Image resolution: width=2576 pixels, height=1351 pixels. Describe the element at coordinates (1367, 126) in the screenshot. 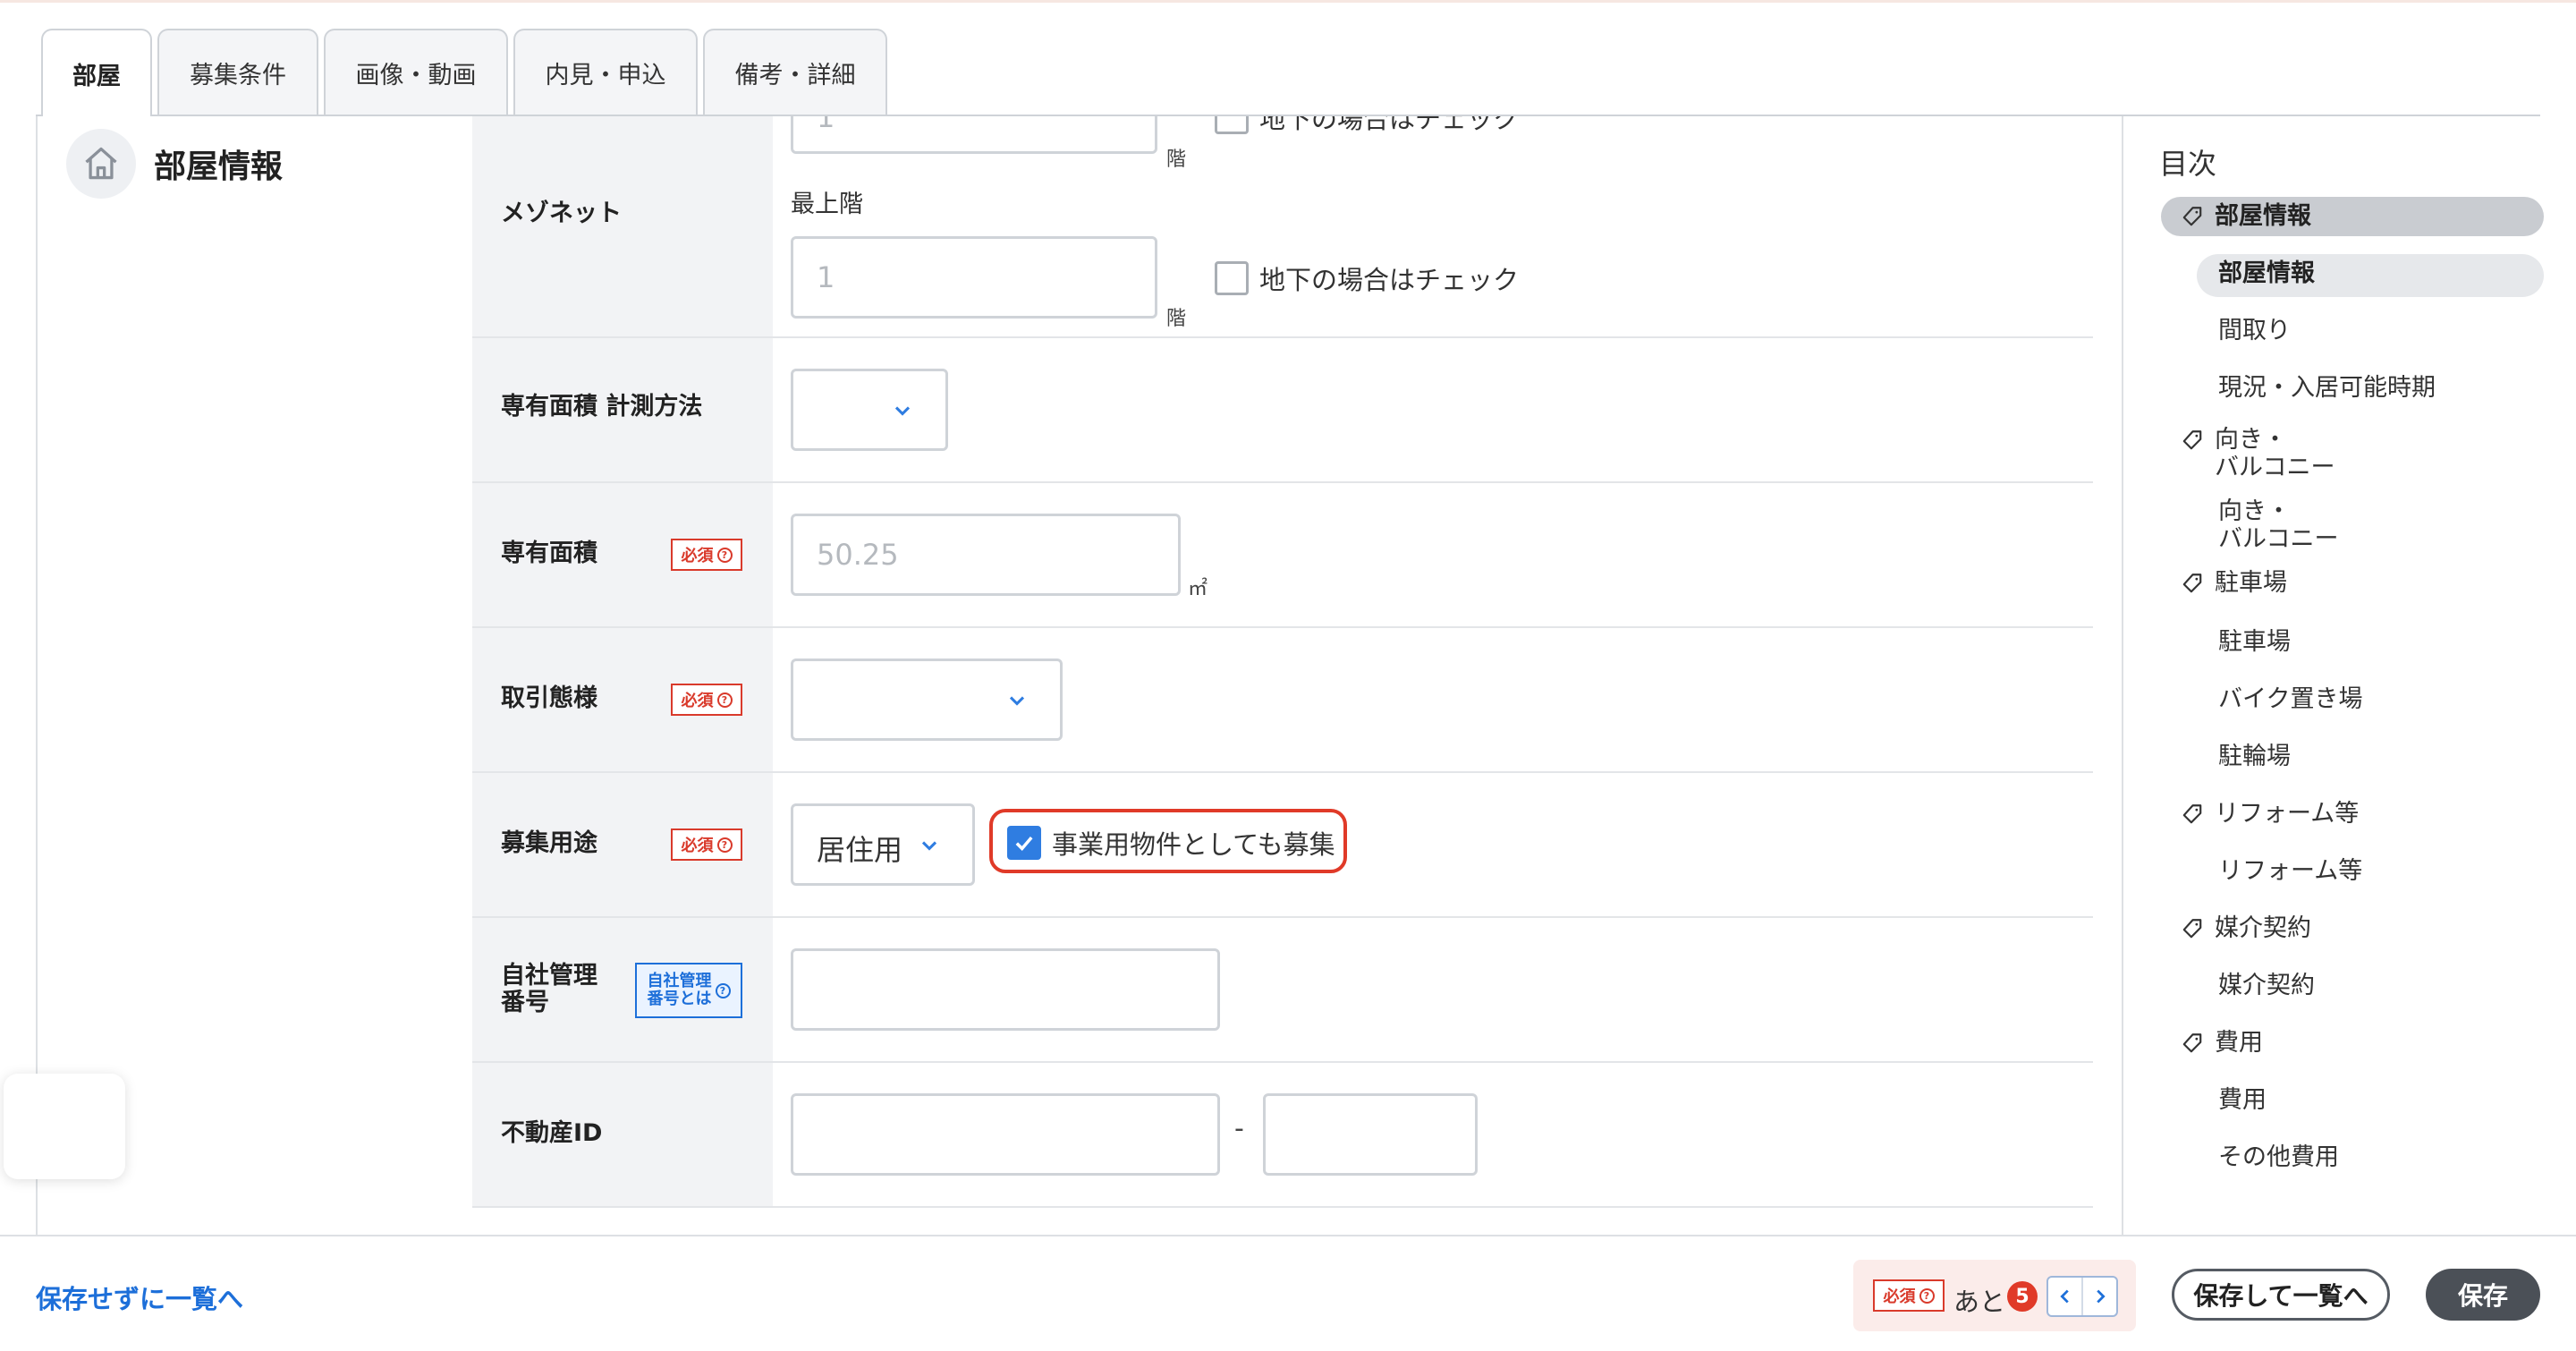

I see `lowest-basement-check: 地下の場合はチェック` at that location.